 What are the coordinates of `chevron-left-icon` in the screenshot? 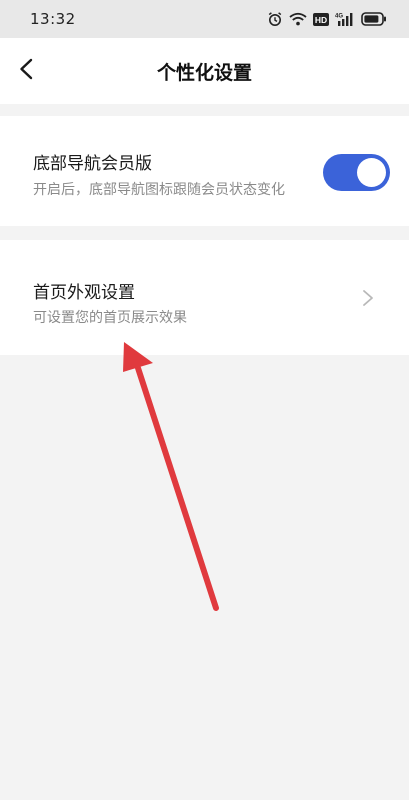 It's located at (26, 71).